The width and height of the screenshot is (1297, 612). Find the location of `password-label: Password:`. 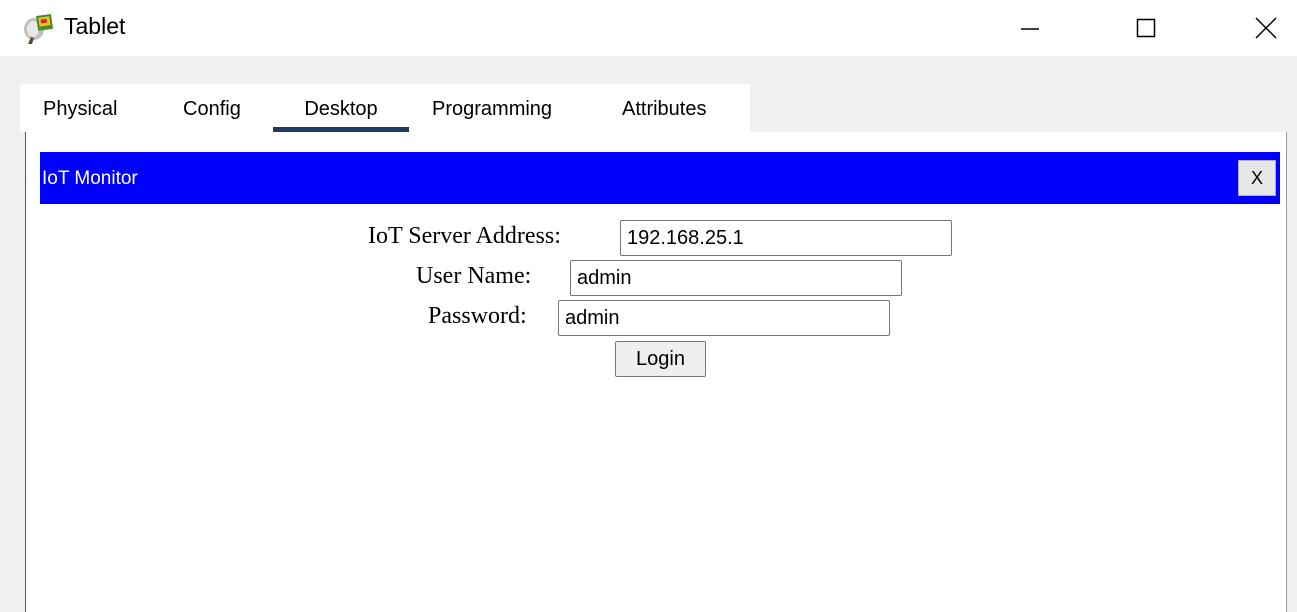

password-label: Password: is located at coordinates (477, 316).